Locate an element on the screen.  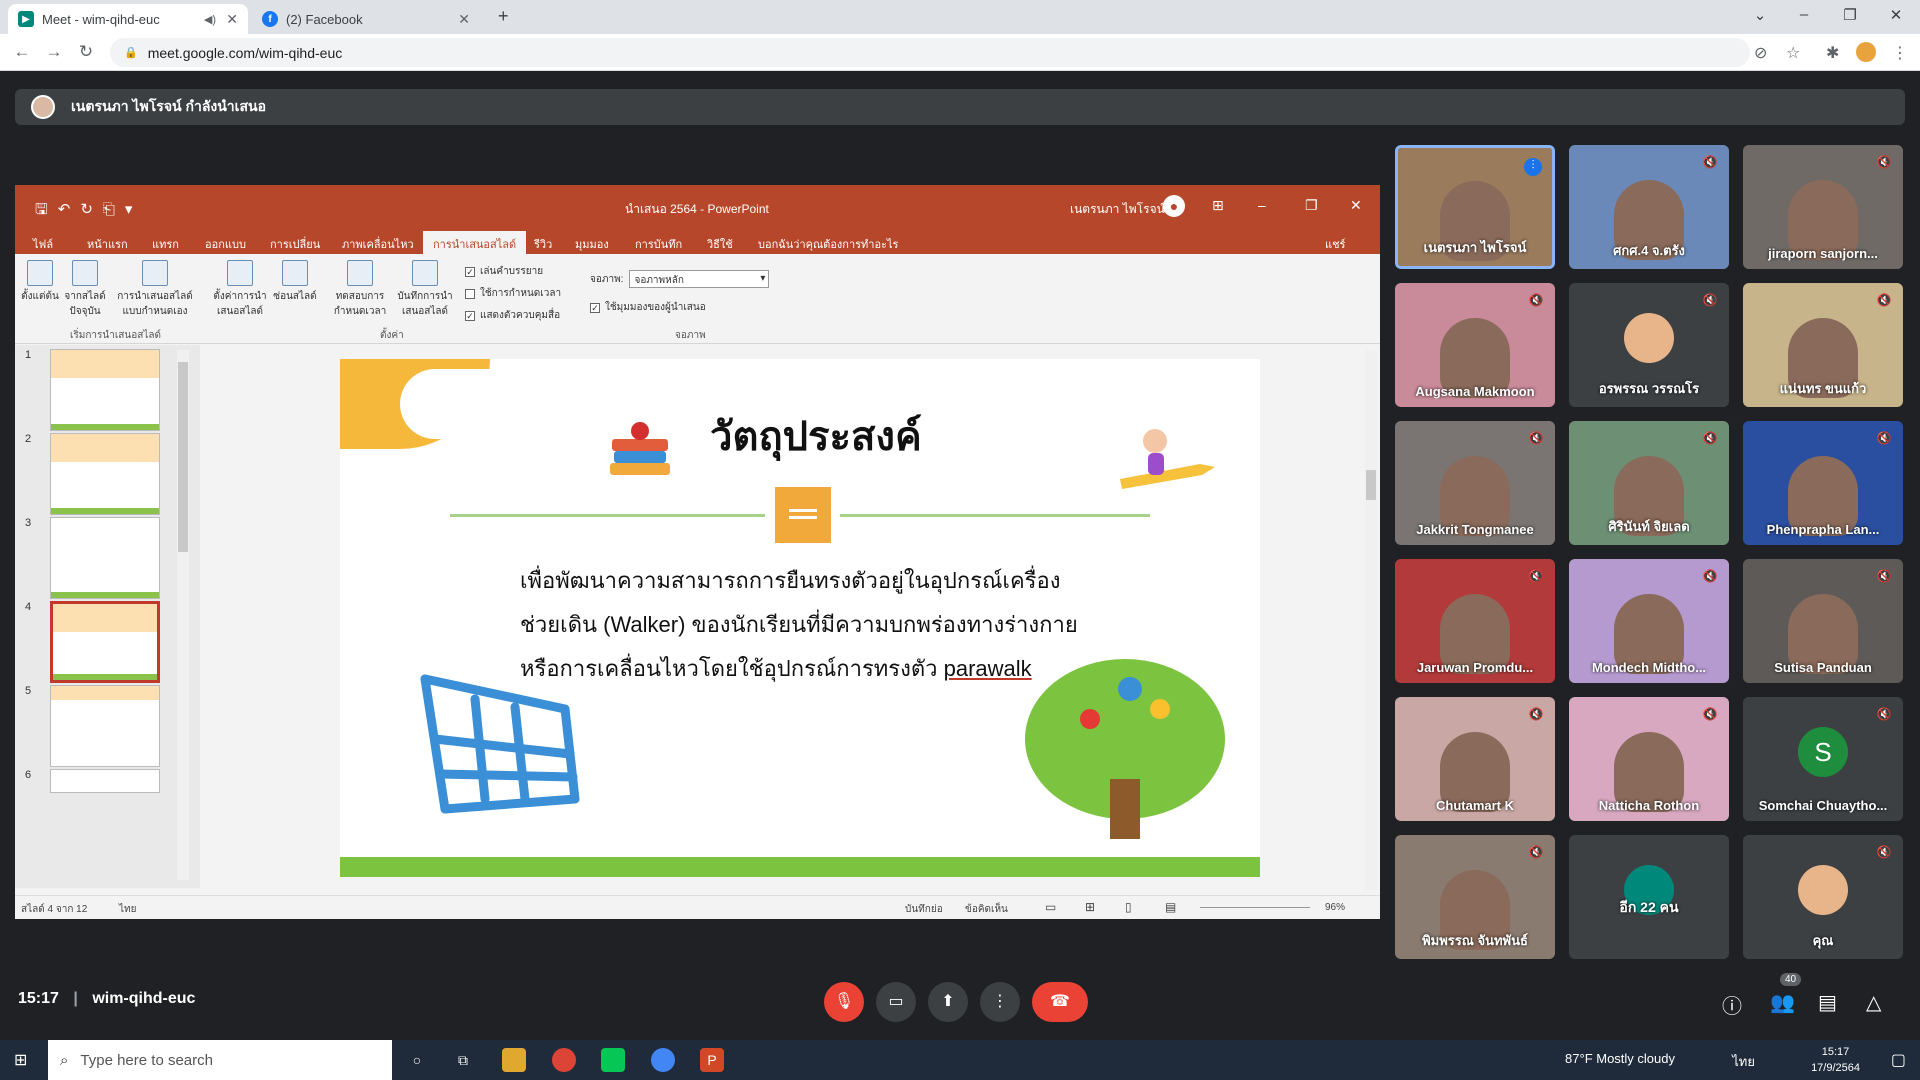
presenter-view-checkbox: ✓ ใช้มุมมองของผู้นำเสนอ is located at coordinates (648, 307).